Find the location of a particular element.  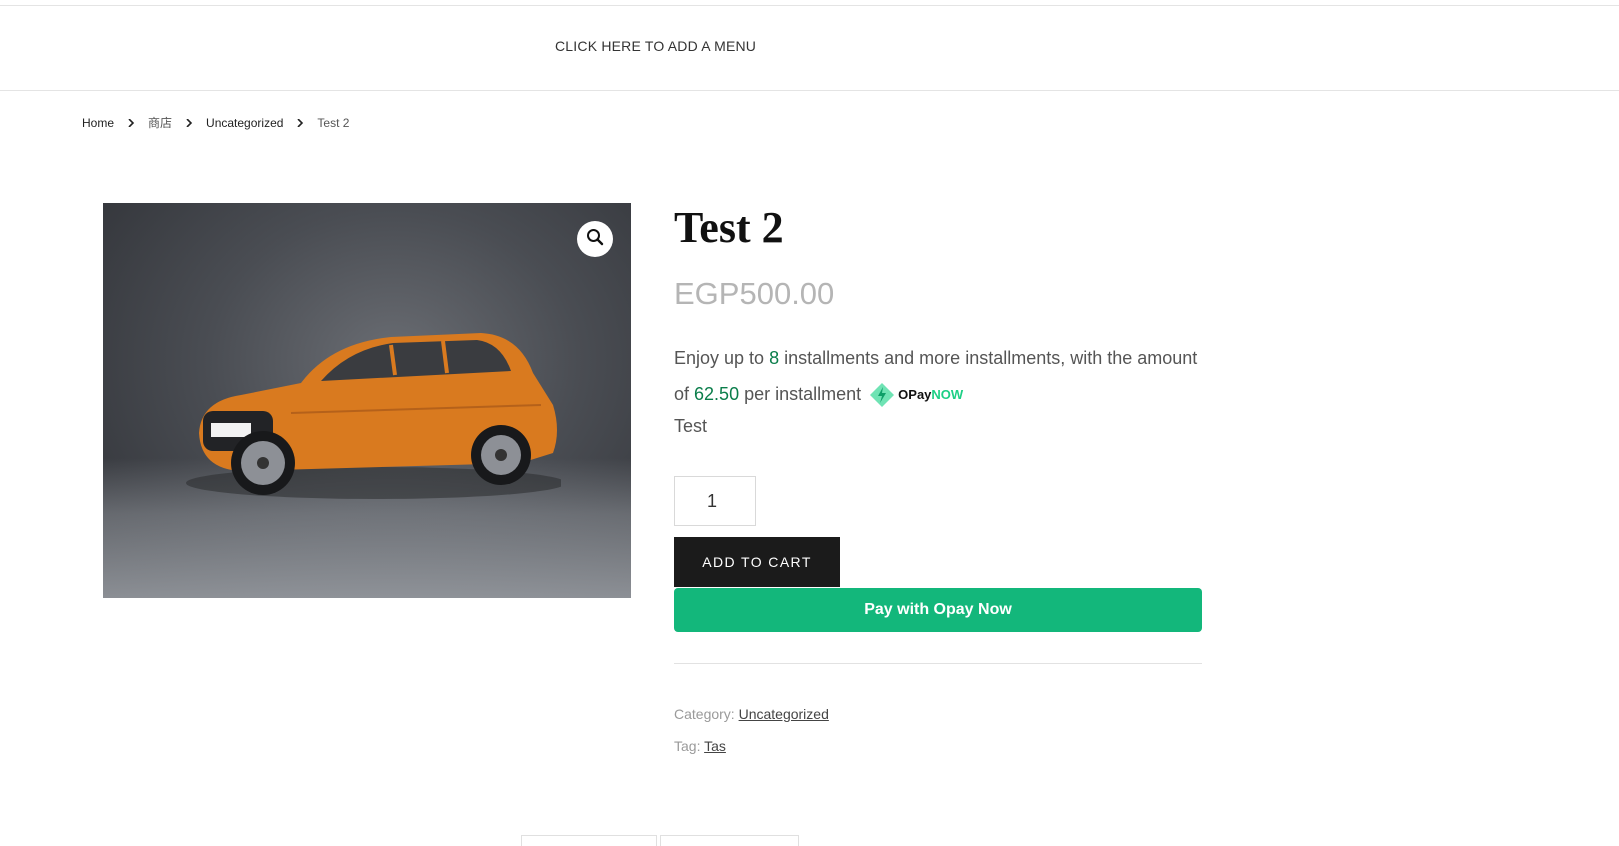

meta-divider is located at coordinates (938, 663).